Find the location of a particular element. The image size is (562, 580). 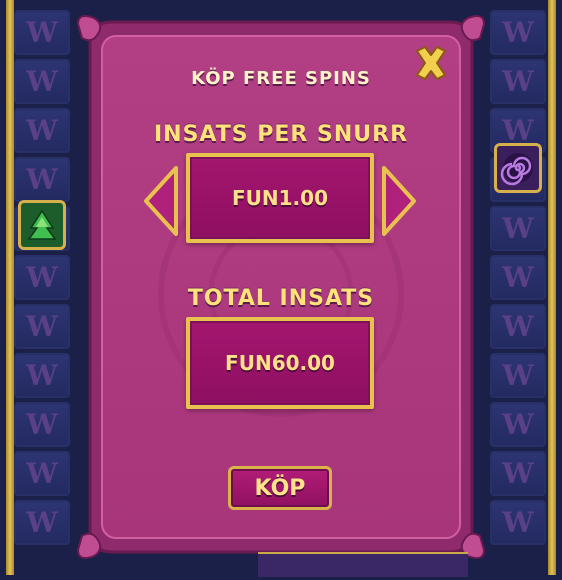

decrease-bet-button is located at coordinates (161, 201).